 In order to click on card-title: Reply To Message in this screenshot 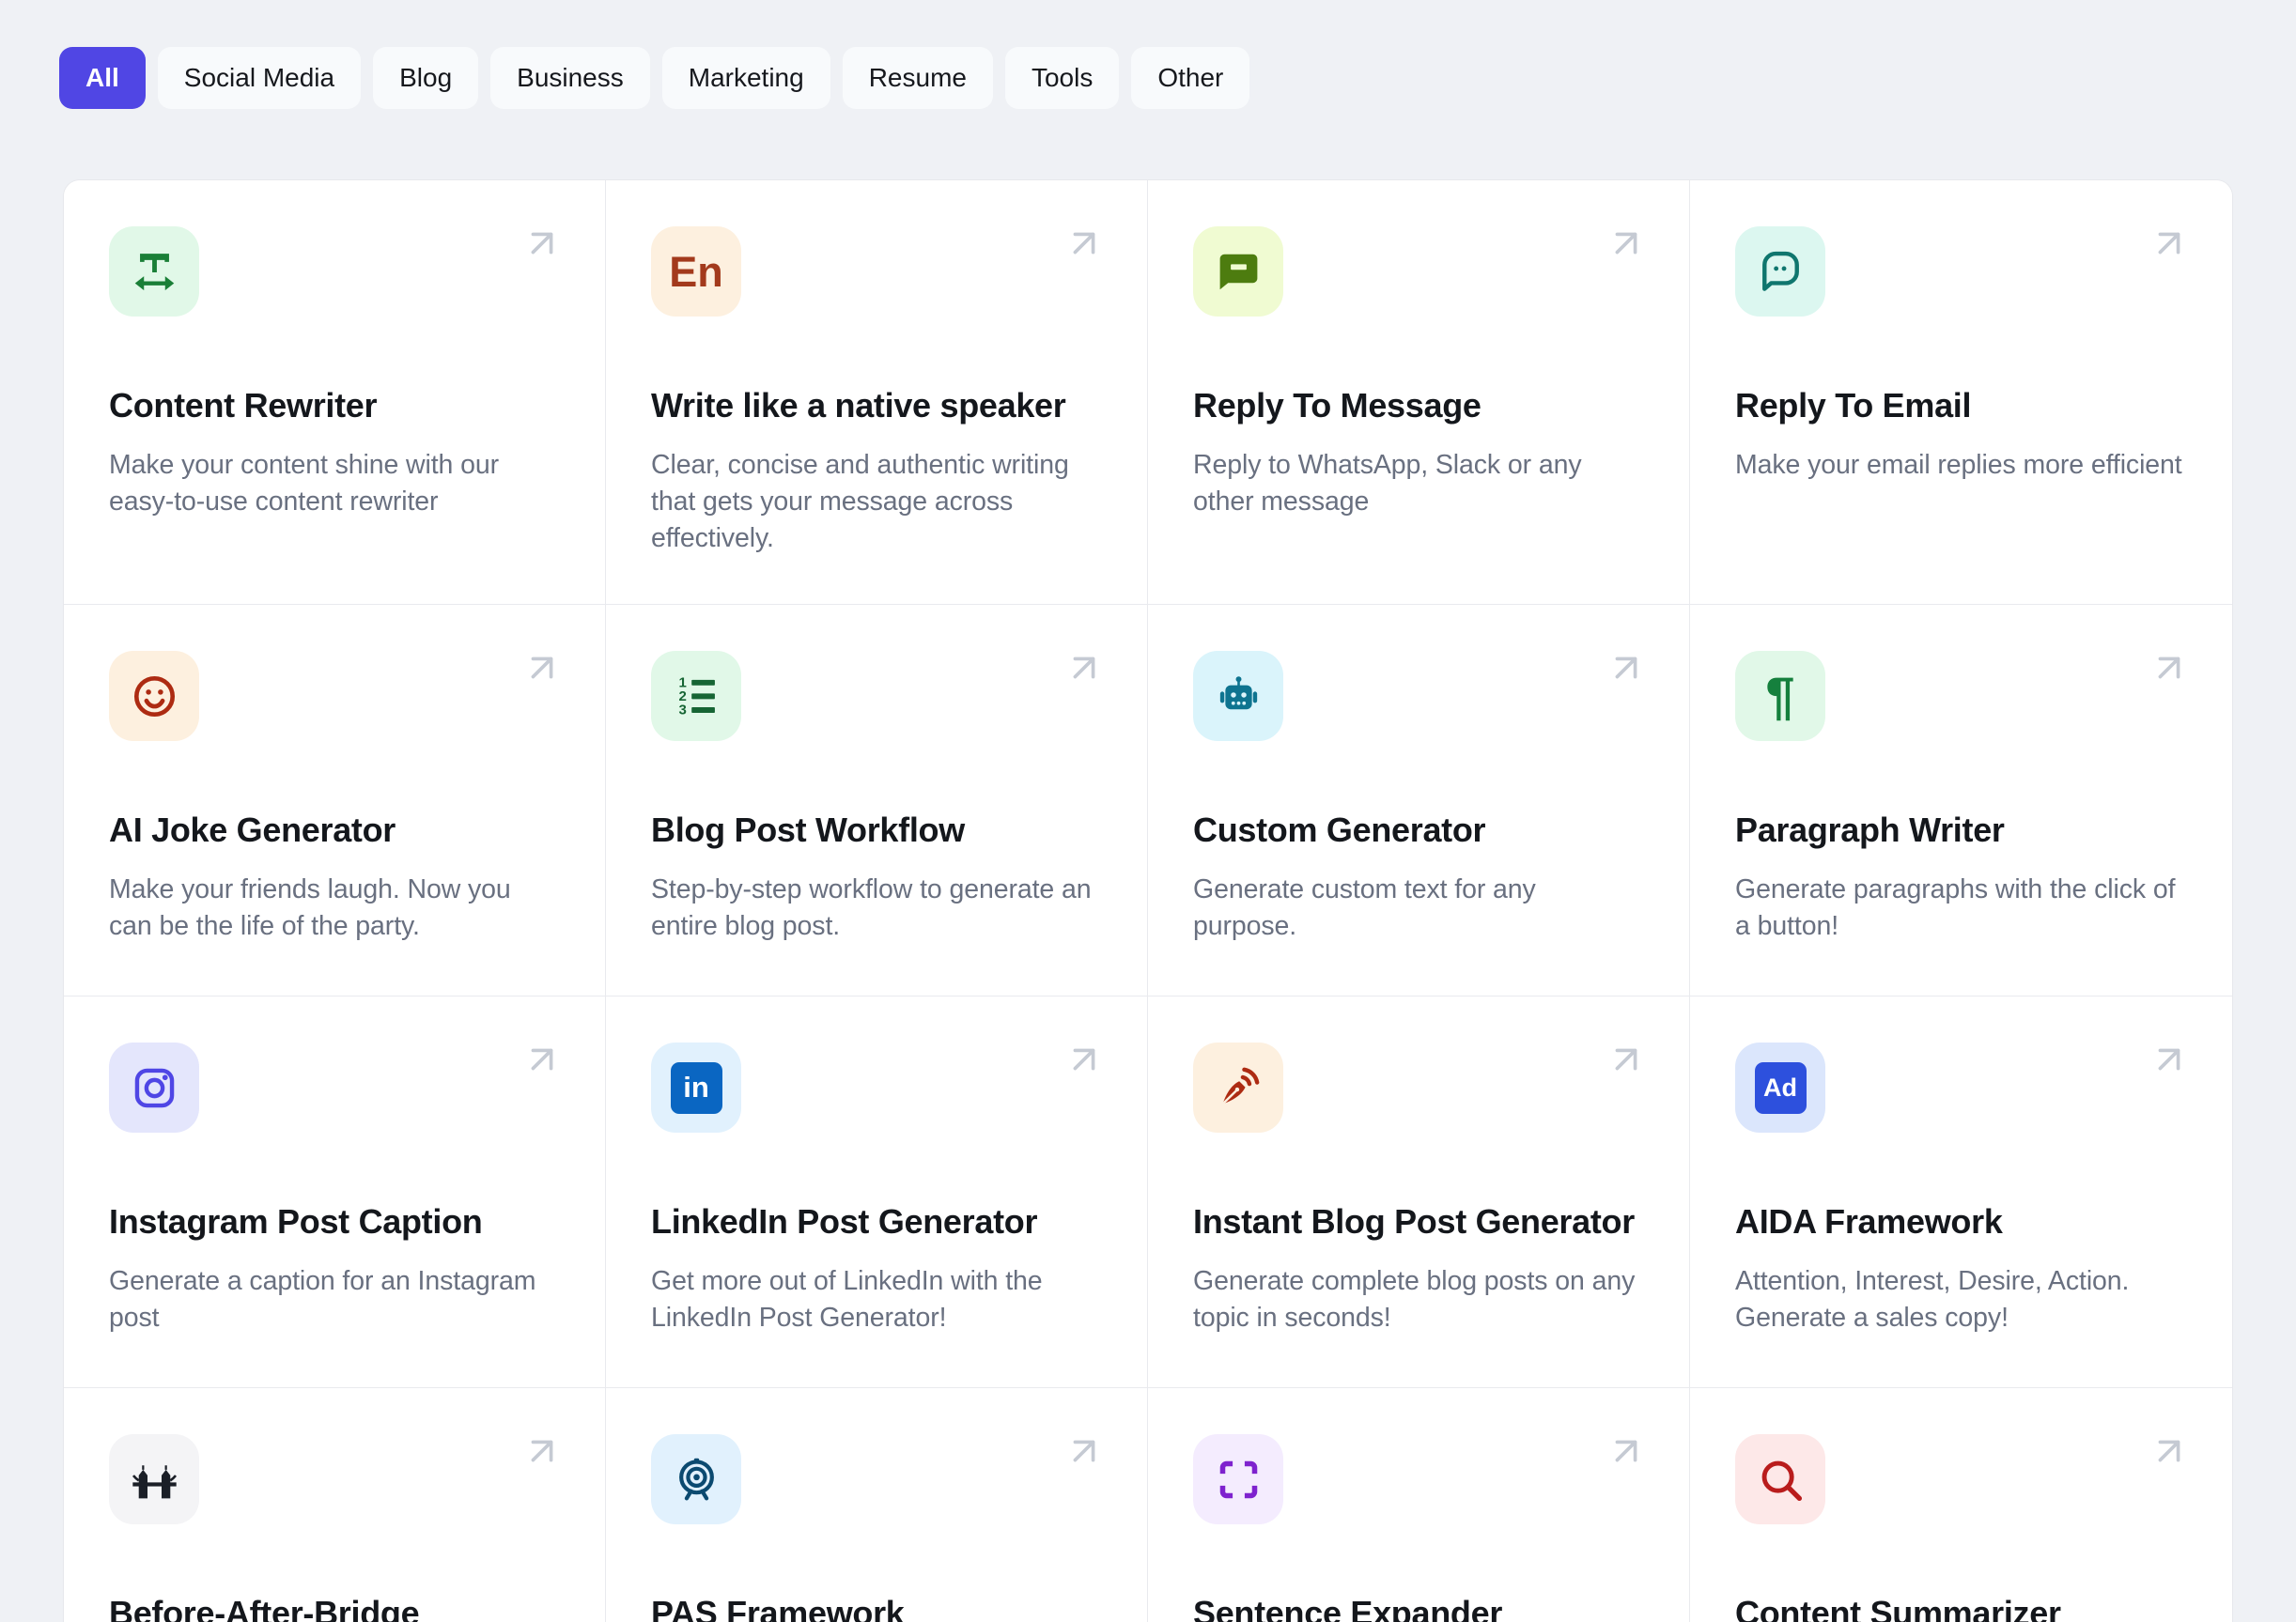, I will do `click(1337, 405)`.